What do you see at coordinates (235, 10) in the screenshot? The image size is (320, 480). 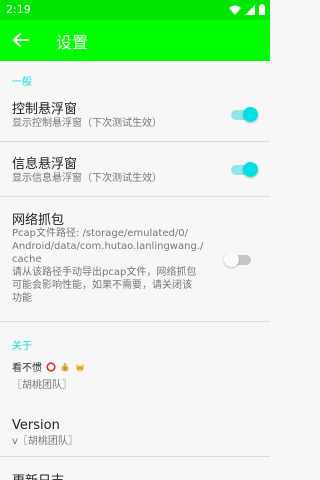 I see `wifi-icon` at bounding box center [235, 10].